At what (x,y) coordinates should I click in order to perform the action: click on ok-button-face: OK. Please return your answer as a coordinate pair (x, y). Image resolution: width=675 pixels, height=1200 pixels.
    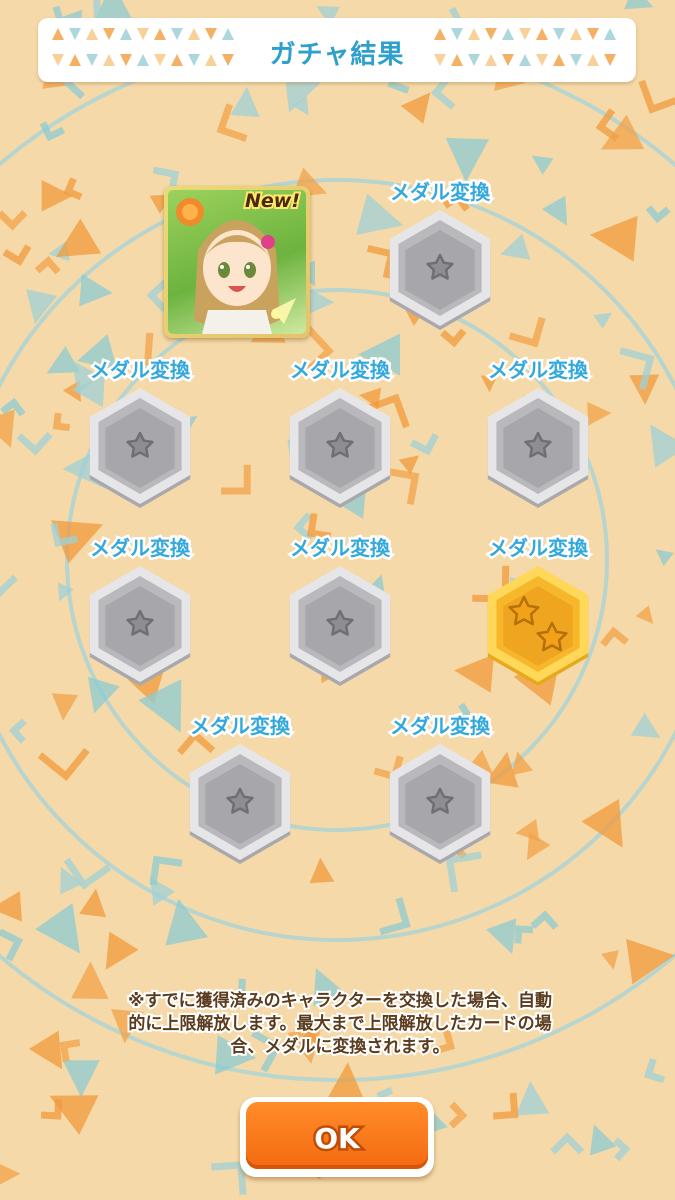
    Looking at the image, I should click on (337, 1135).